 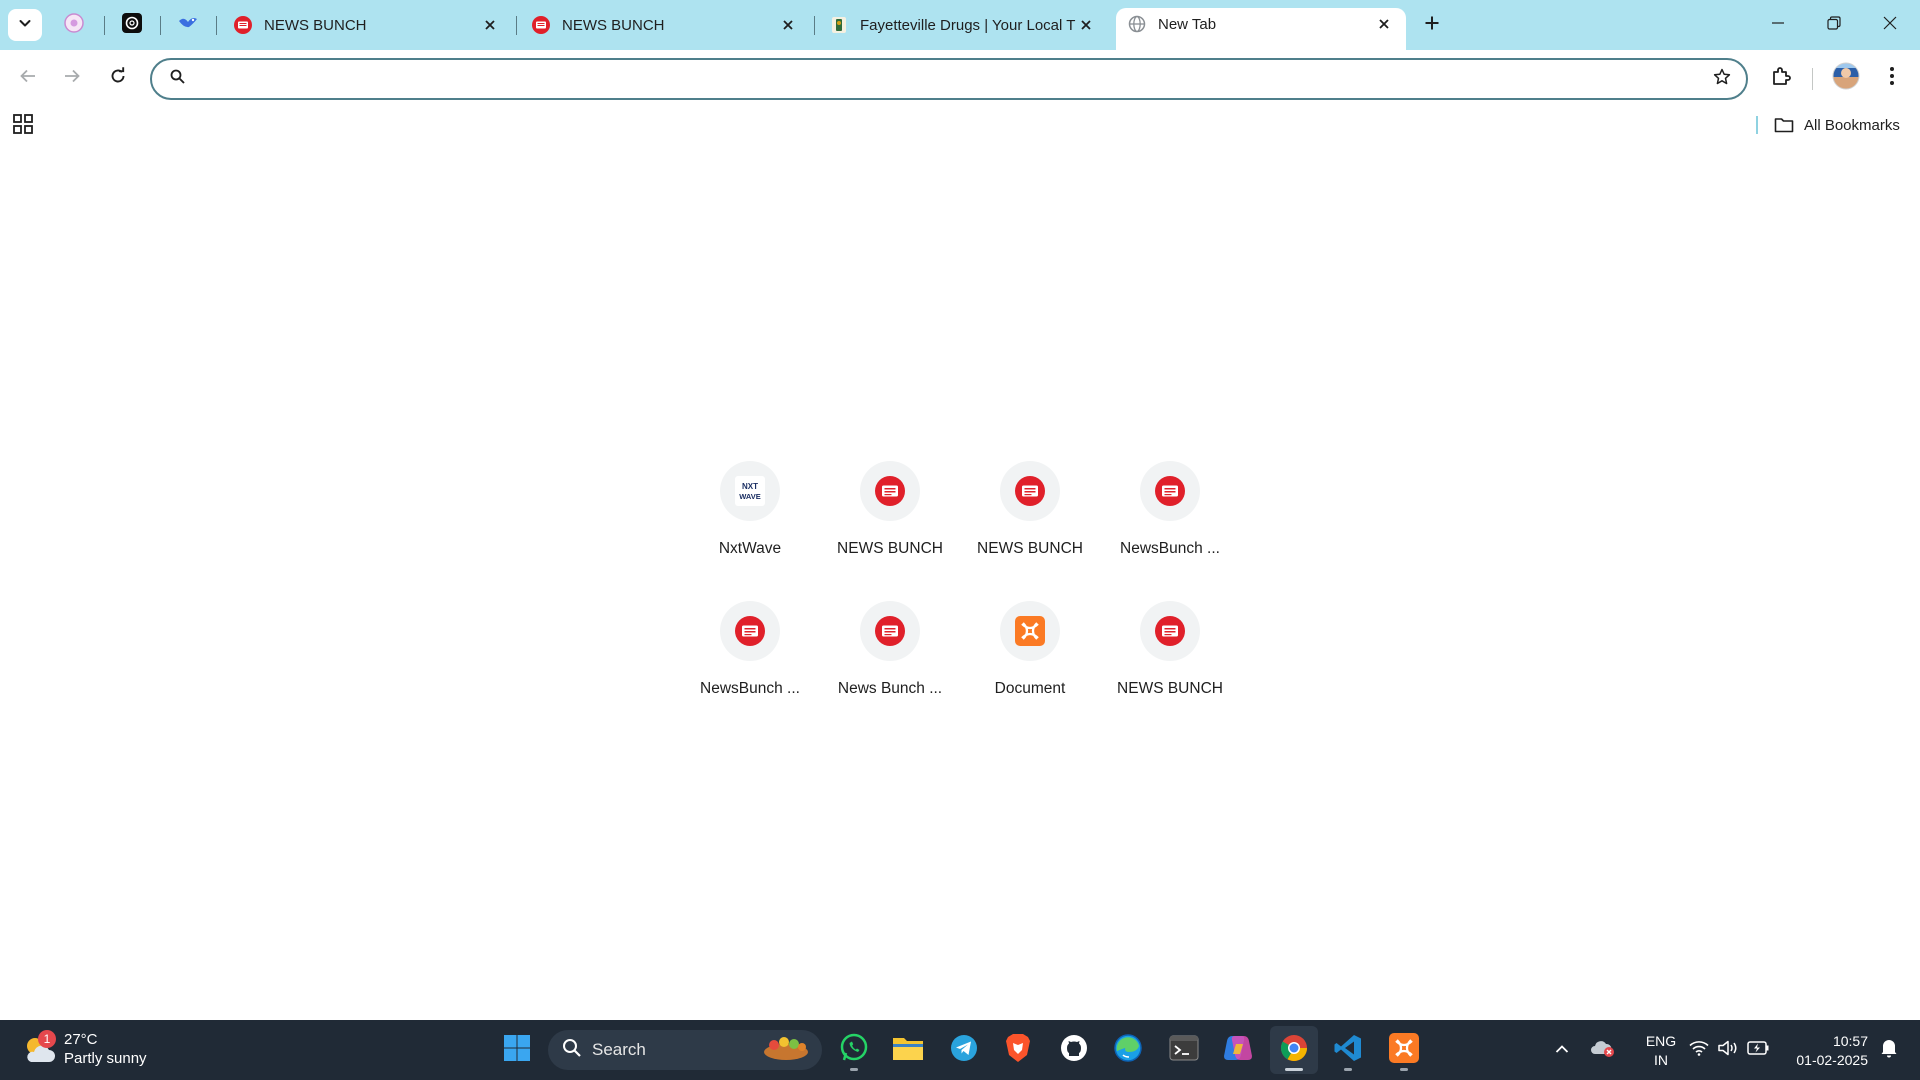 I want to click on chevron-down-icon, so click(x=25, y=25).